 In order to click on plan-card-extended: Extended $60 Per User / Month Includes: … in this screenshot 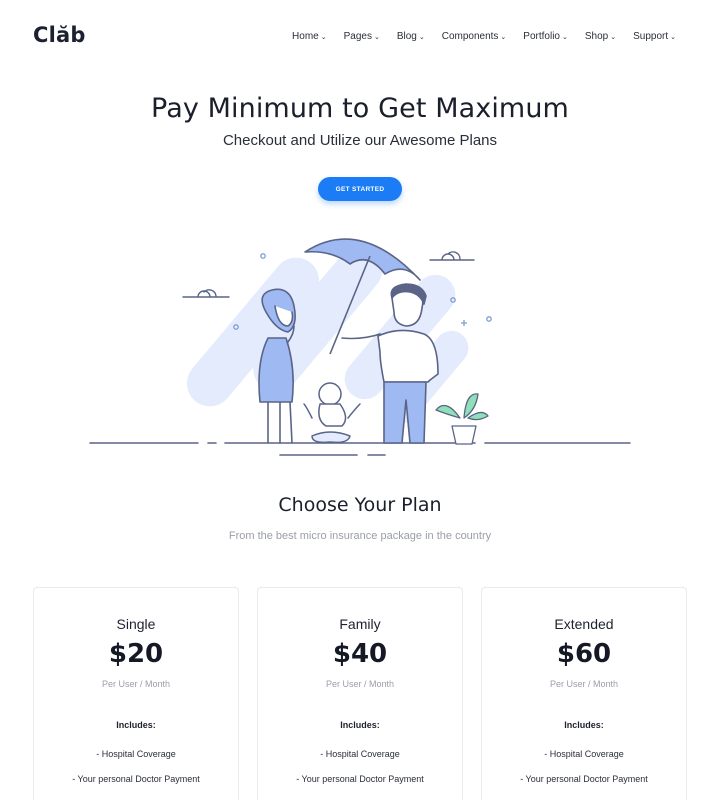, I will do `click(584, 693)`.